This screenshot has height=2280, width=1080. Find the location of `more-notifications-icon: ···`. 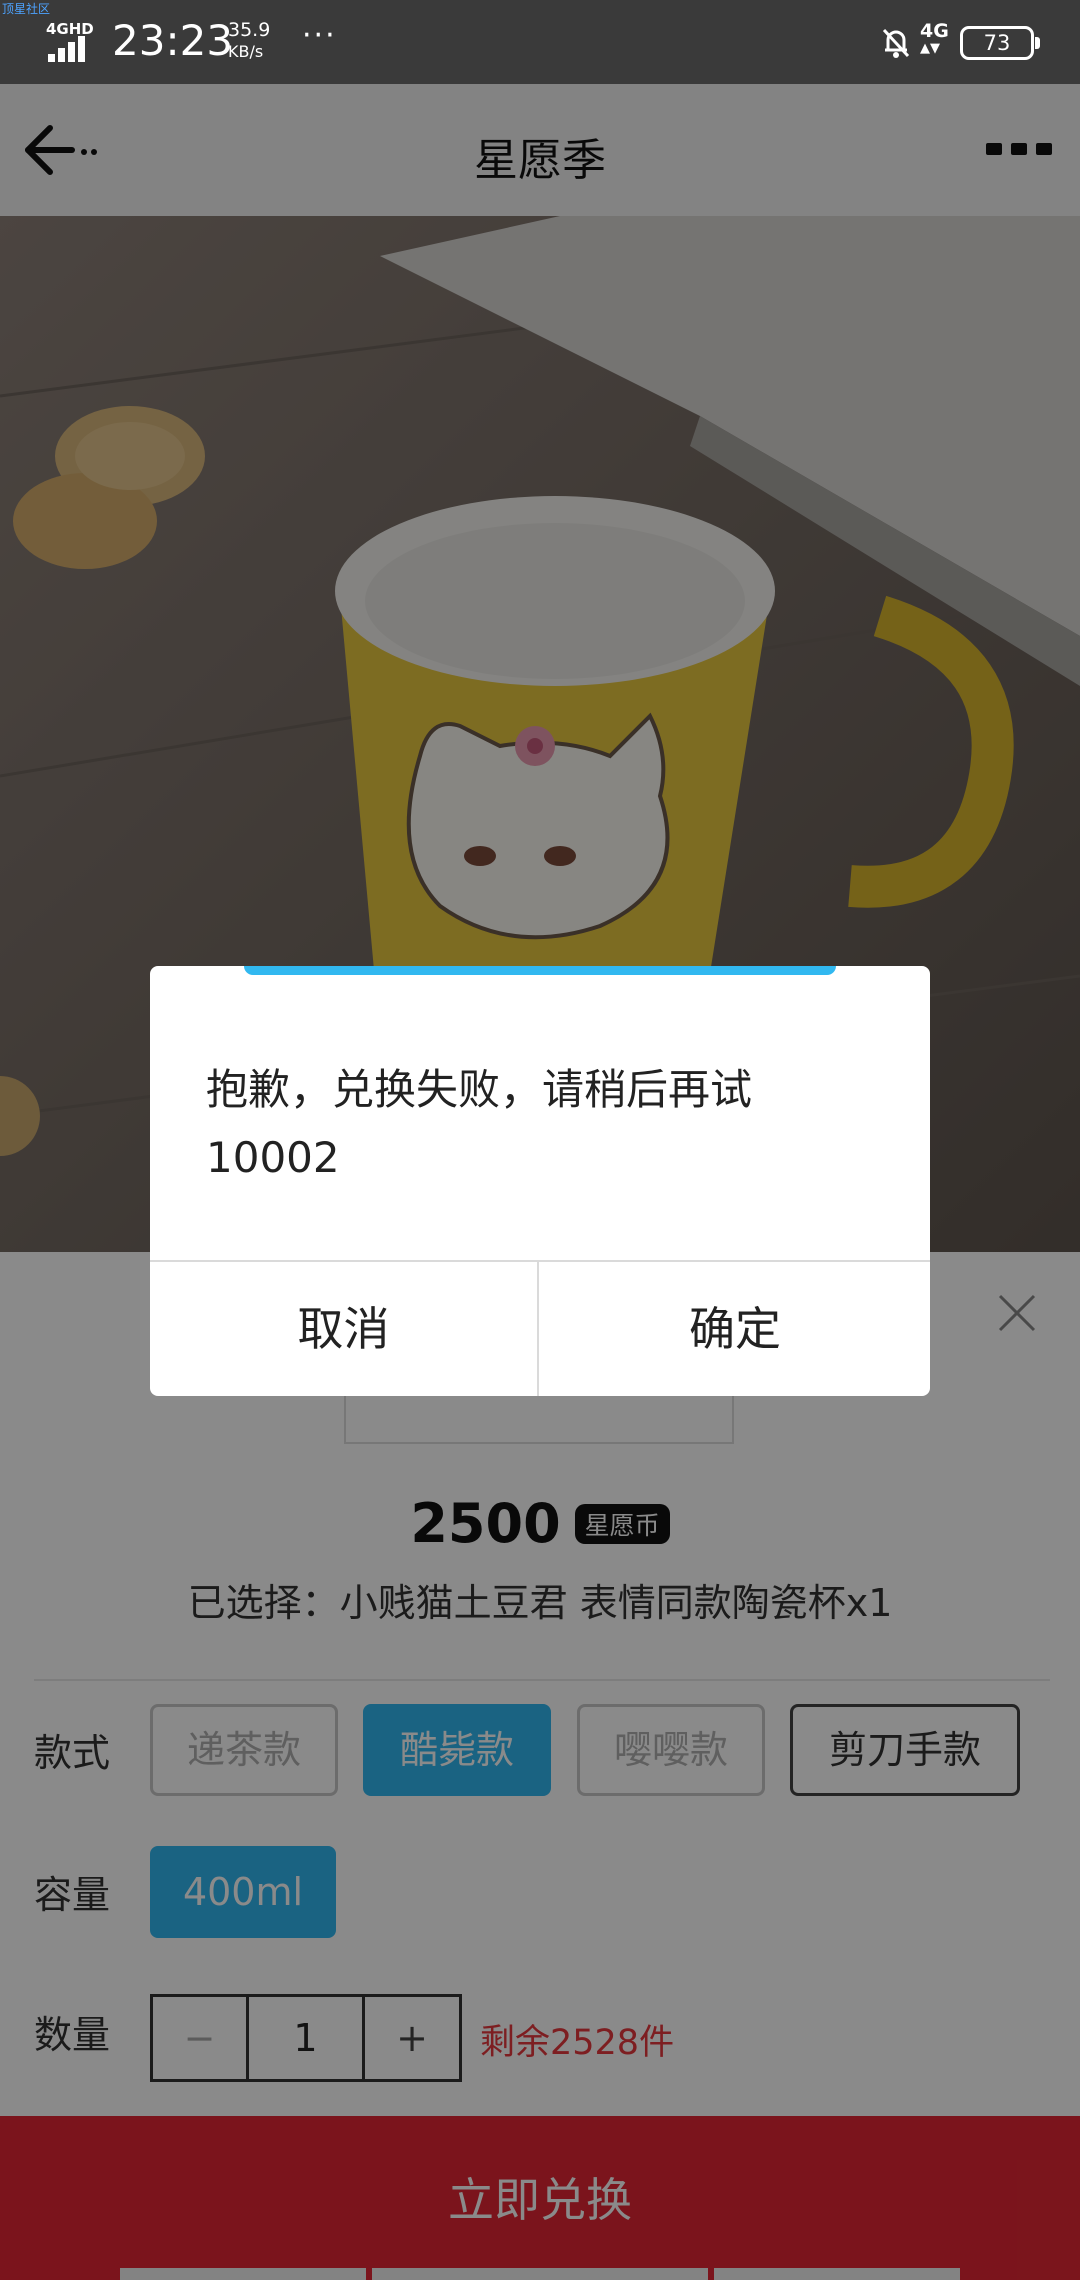

more-notifications-icon: ··· is located at coordinates (319, 35).